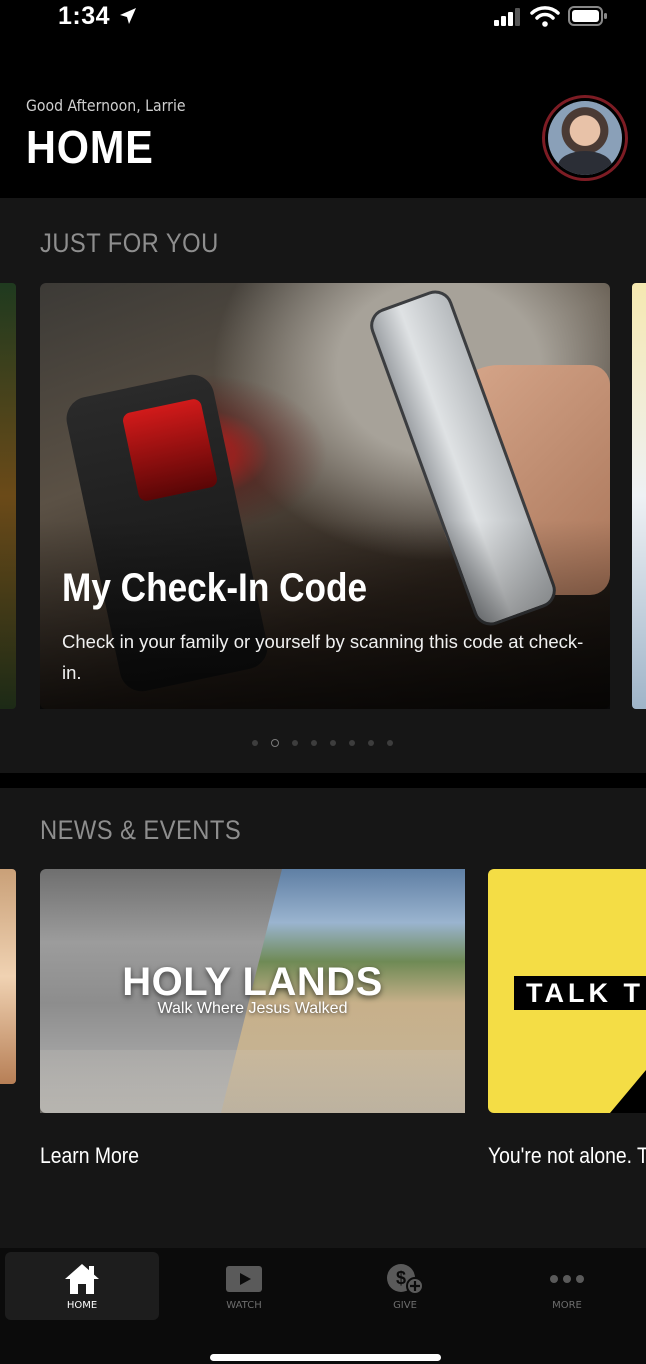 This screenshot has height=1364, width=646. I want to click on nav-label: WATCH, so click(244, 1305).